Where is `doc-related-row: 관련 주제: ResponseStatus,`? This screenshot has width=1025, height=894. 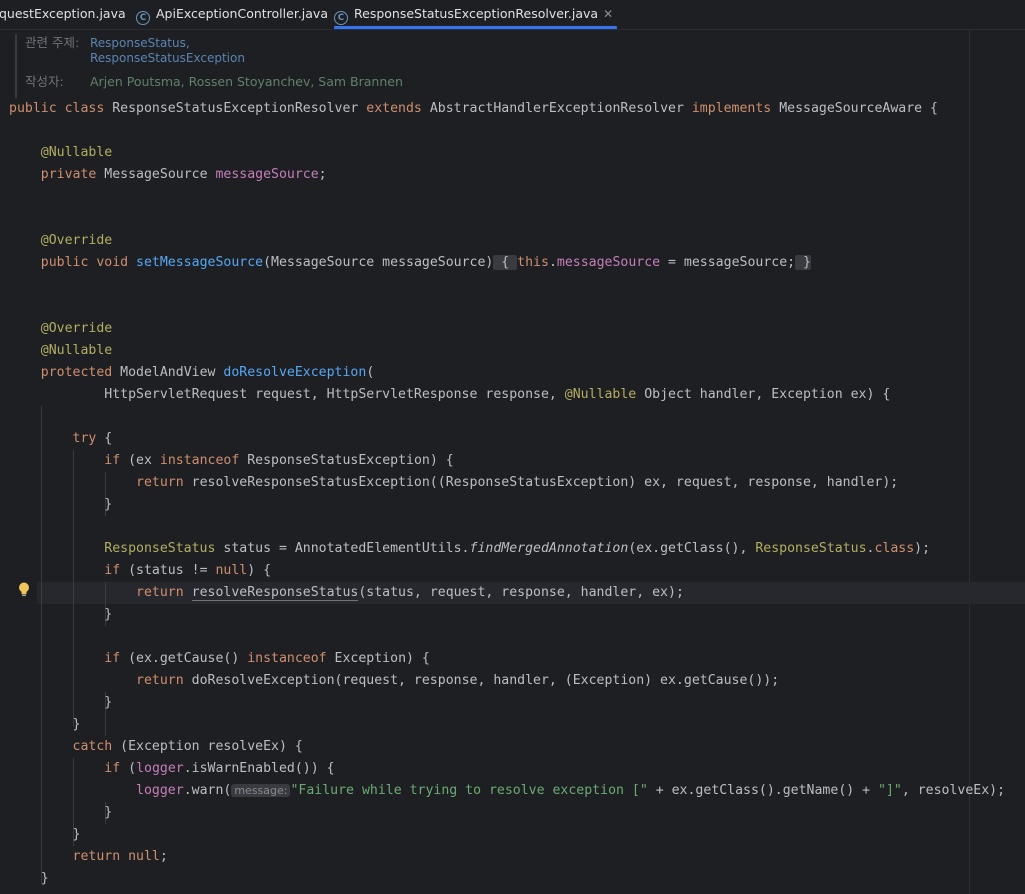
doc-related-row: 관련 주제: ResponseStatus, is located at coordinates (107, 41).